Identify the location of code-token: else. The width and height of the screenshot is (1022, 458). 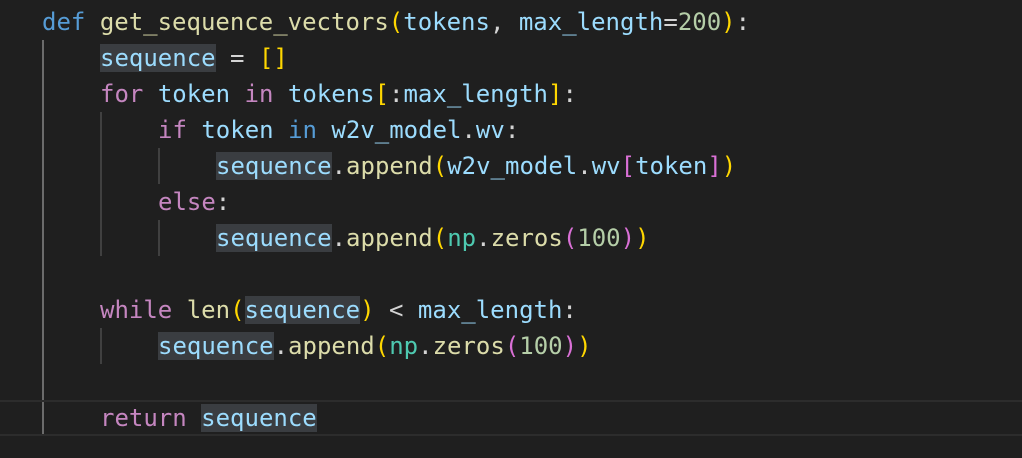
(187, 202).